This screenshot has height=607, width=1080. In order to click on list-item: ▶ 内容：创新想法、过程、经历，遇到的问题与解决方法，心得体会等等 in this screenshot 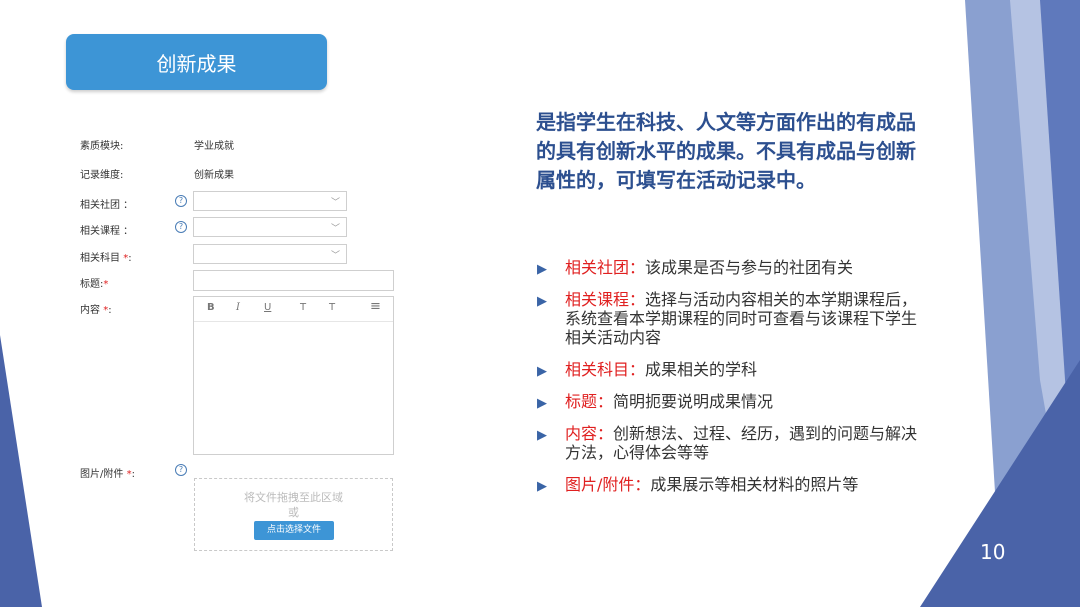, I will do `click(732, 443)`.